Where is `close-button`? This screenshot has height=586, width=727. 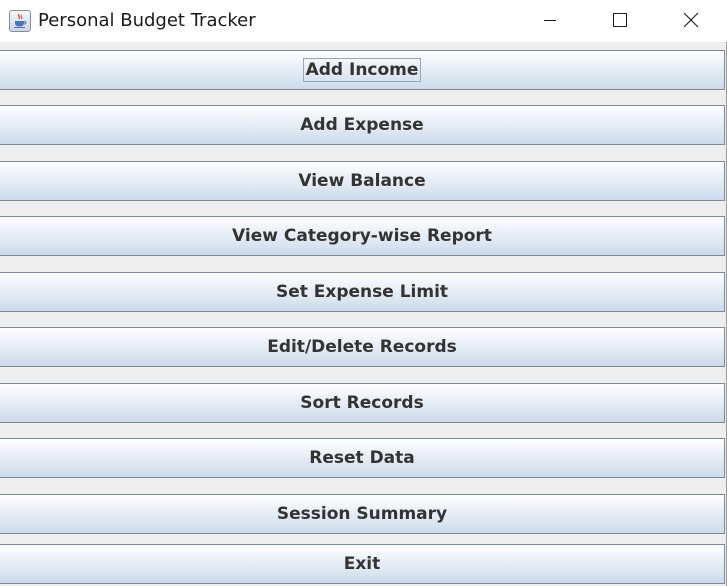
close-button is located at coordinates (691, 20).